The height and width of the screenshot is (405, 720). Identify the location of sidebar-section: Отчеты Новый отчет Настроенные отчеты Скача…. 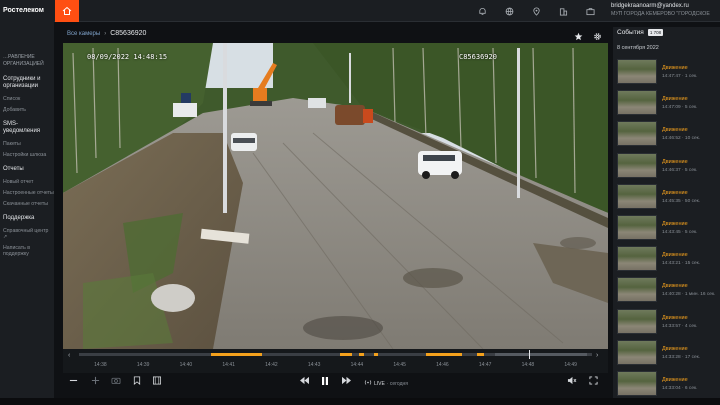
(27, 186).